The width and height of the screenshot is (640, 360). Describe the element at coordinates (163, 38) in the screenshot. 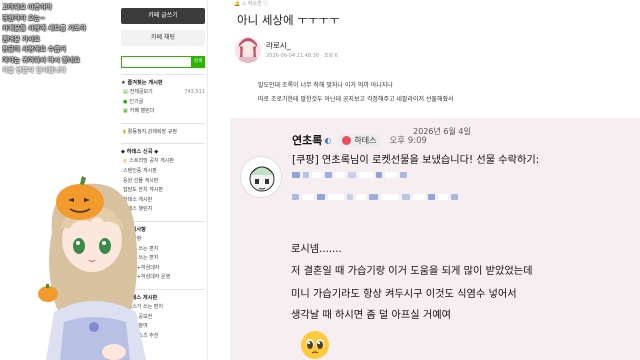

I see `cafe-chat-button: 카페 채팅` at that location.